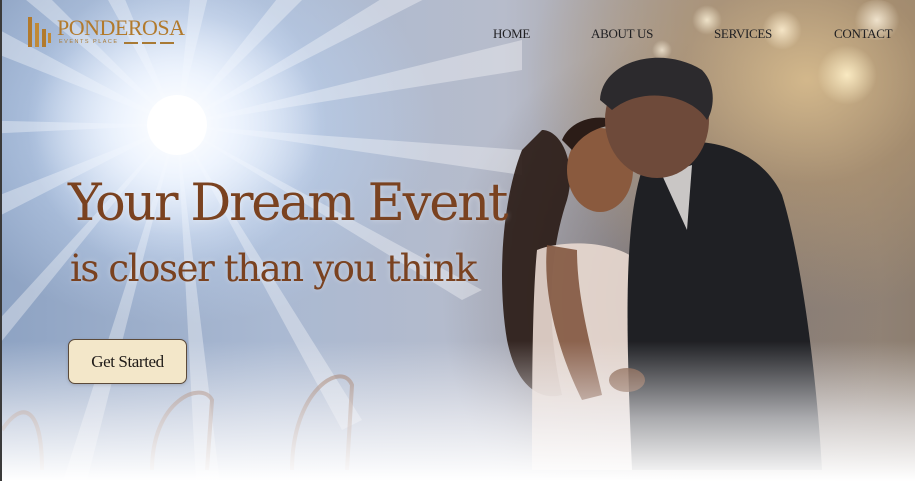  What do you see at coordinates (622, 34) in the screenshot?
I see `nav-about-us: ABOUT US` at bounding box center [622, 34].